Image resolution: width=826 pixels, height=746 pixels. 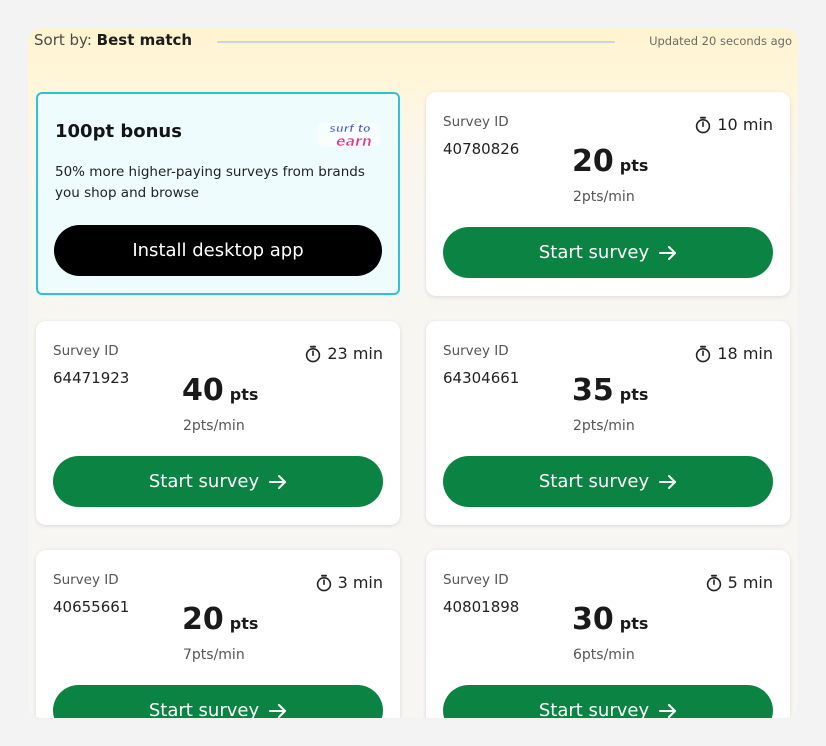 What do you see at coordinates (65, 40) in the screenshot?
I see `sort-prefix: Sort by:` at bounding box center [65, 40].